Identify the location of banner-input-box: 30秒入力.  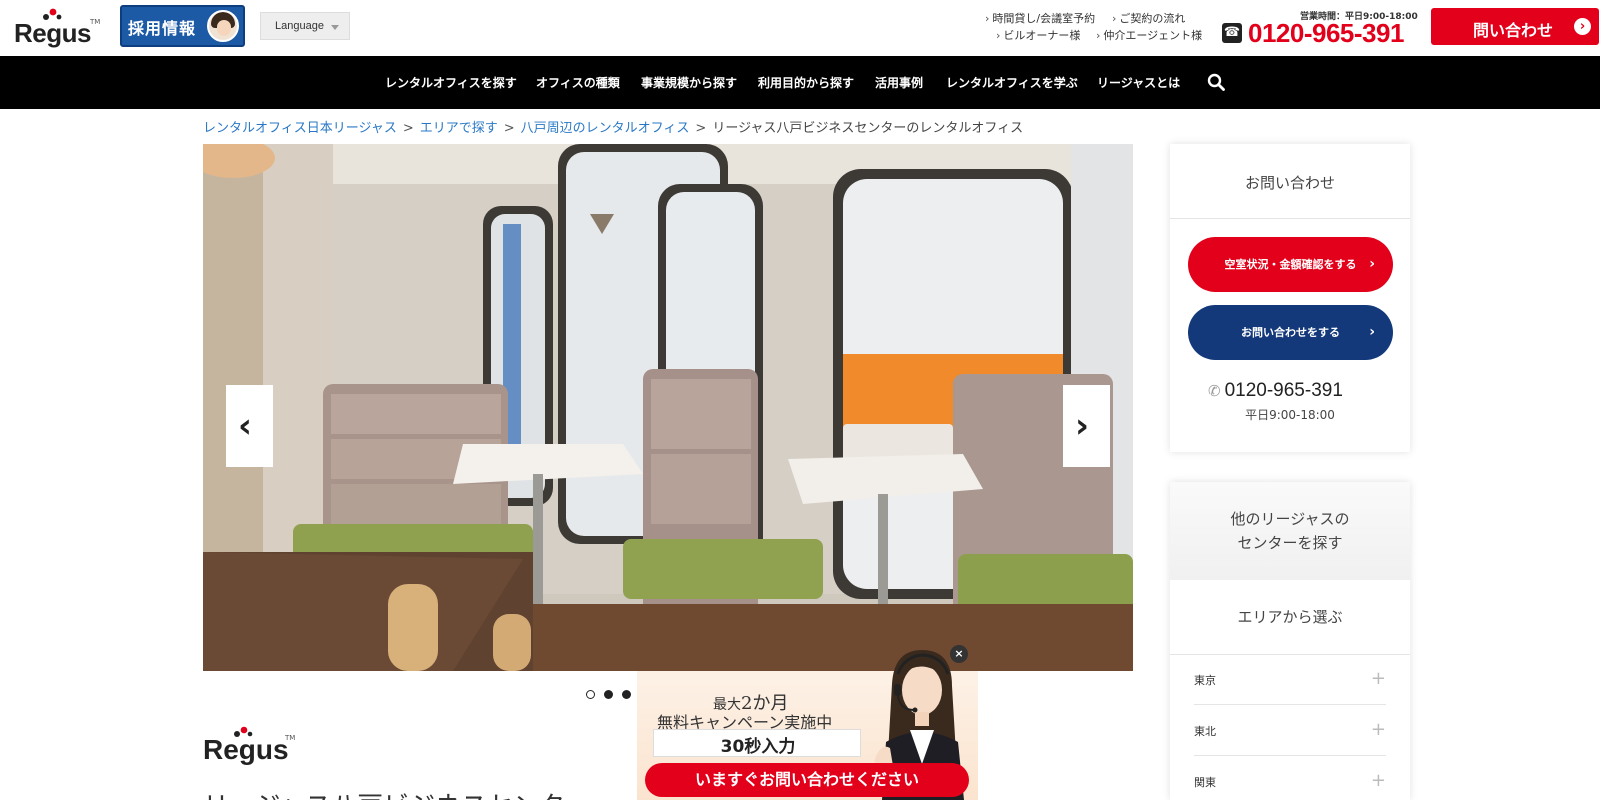
(757, 743).